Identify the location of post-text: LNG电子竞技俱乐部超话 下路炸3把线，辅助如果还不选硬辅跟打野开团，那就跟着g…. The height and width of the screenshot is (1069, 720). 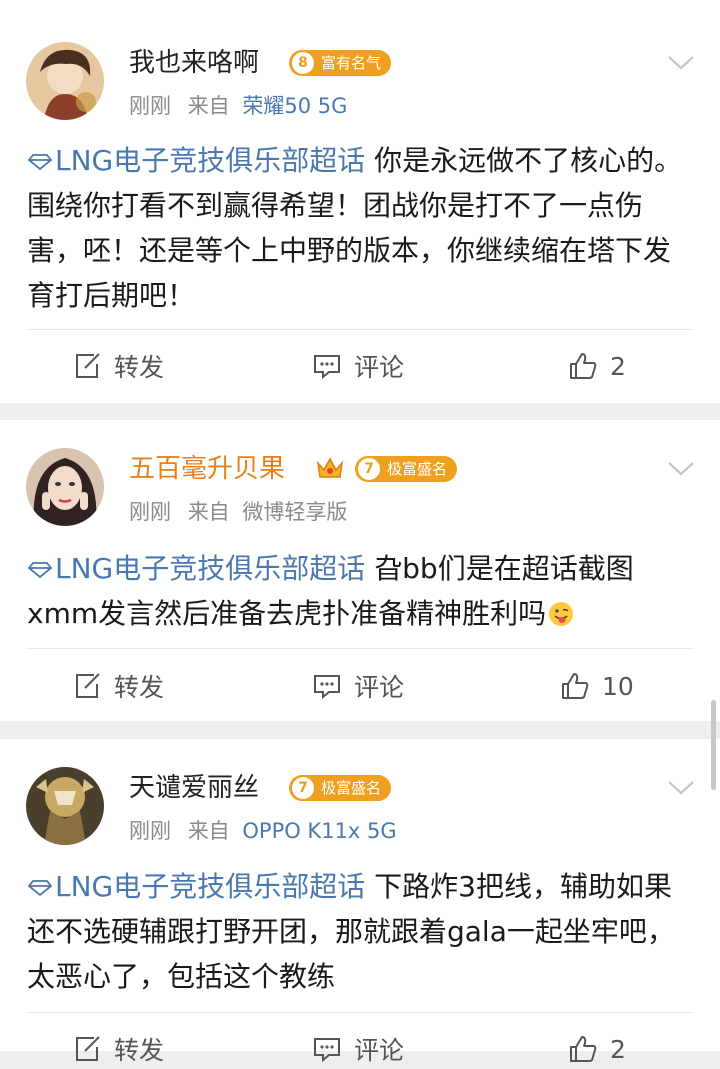
(361, 931).